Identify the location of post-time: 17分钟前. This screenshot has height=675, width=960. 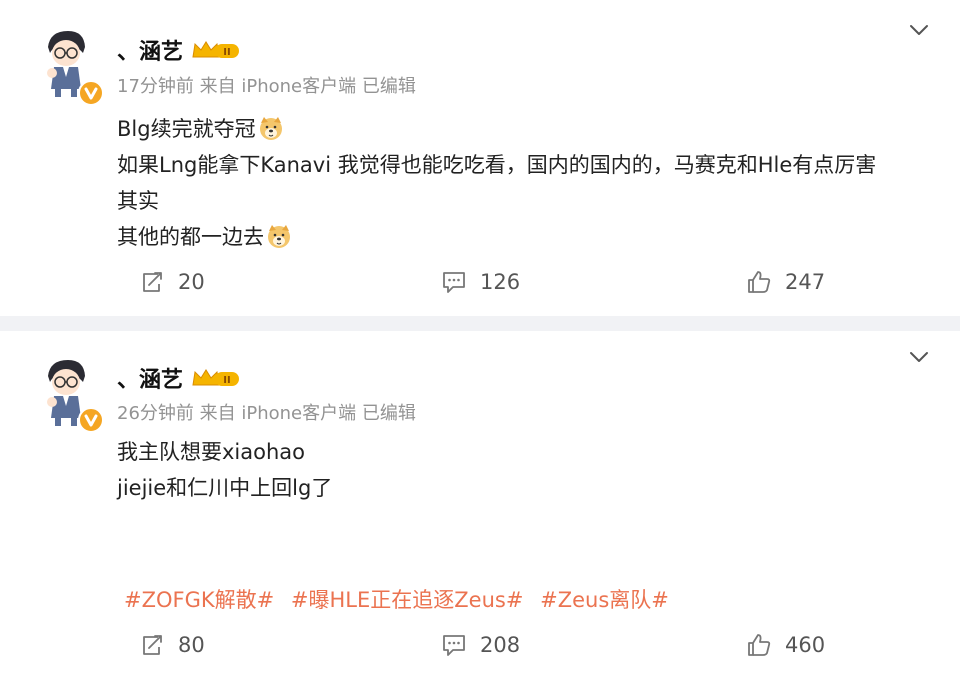
(155, 86).